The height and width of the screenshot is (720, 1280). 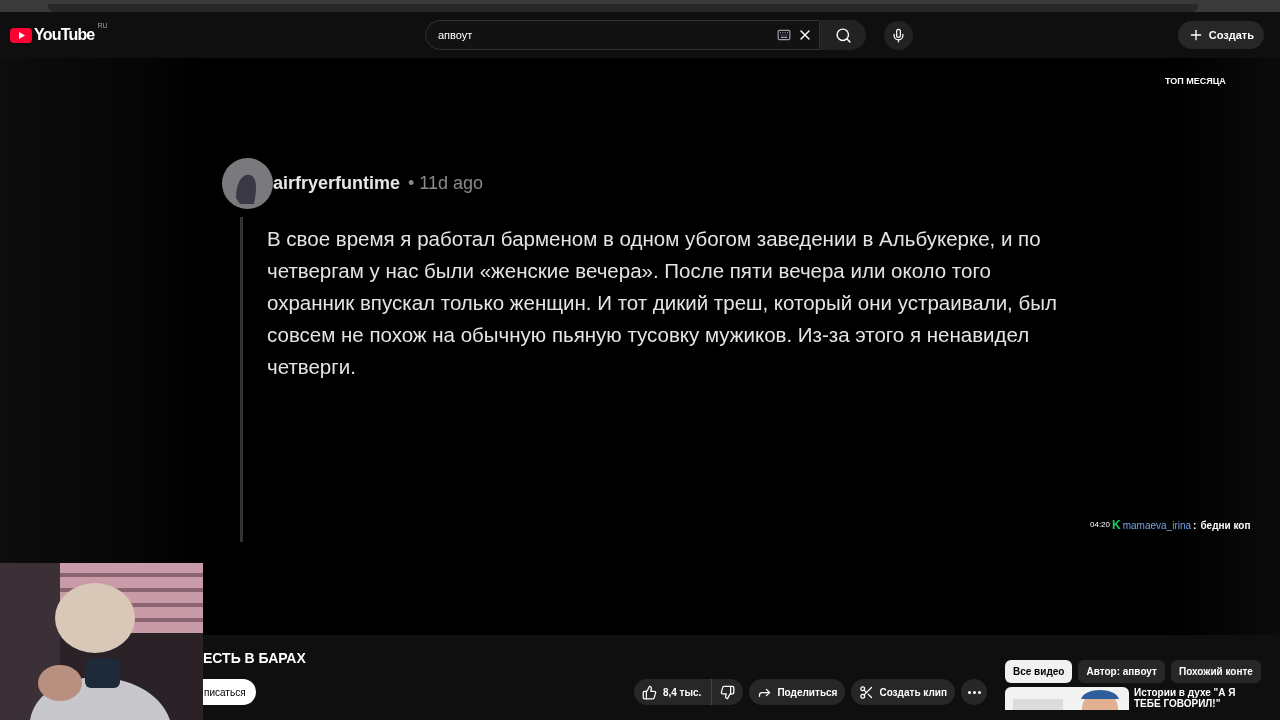 I want to click on subscribe-button: писаться, so click(x=229, y=692).